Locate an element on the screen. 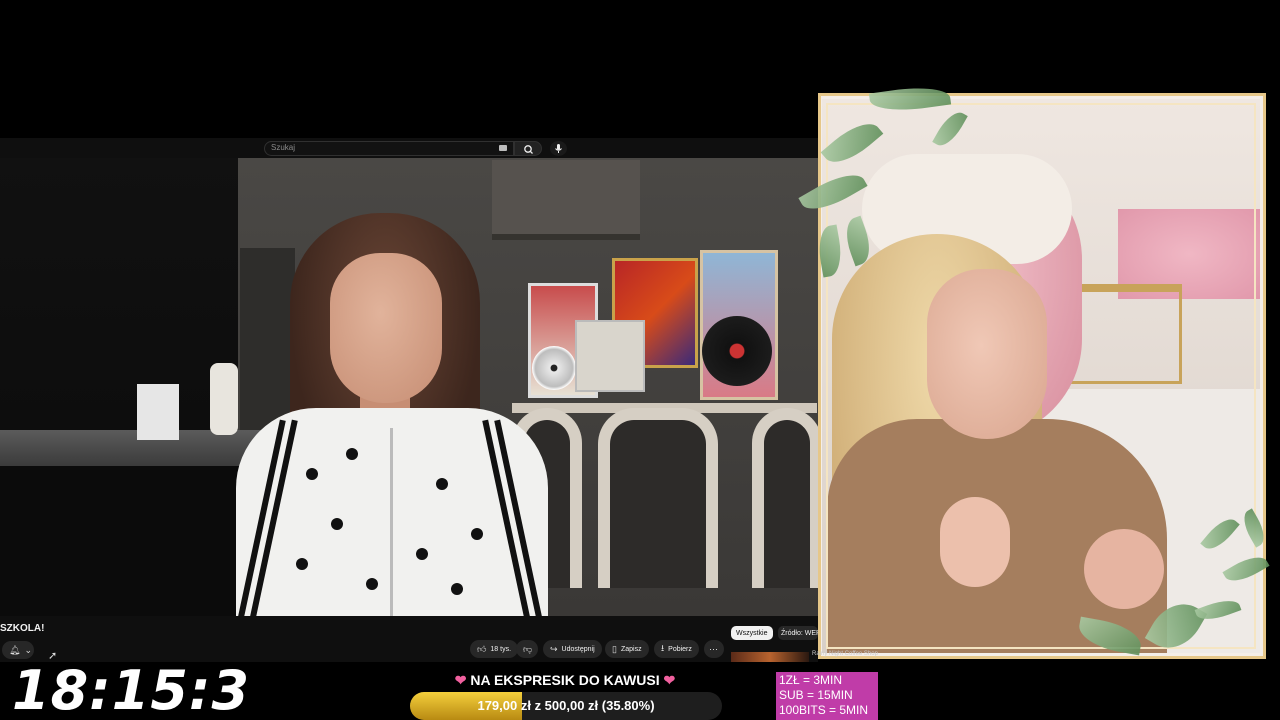  more-icon: ⋯ is located at coordinates (713, 648).